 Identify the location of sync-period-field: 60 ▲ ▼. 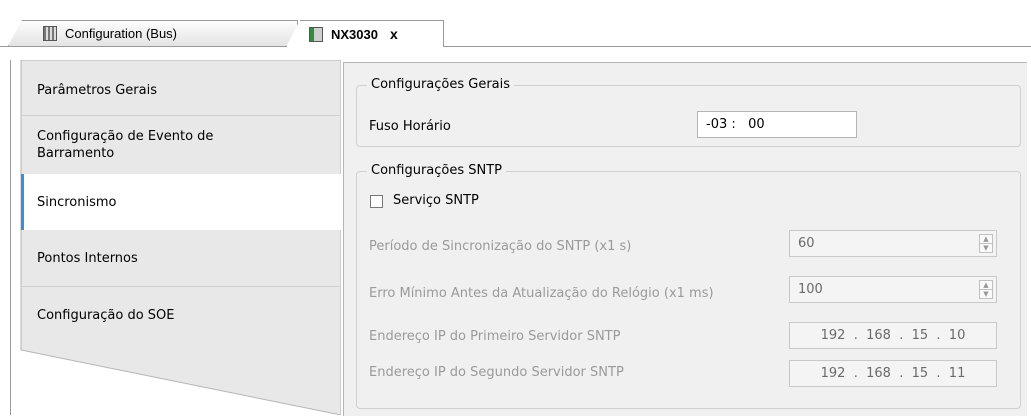
(893, 243).